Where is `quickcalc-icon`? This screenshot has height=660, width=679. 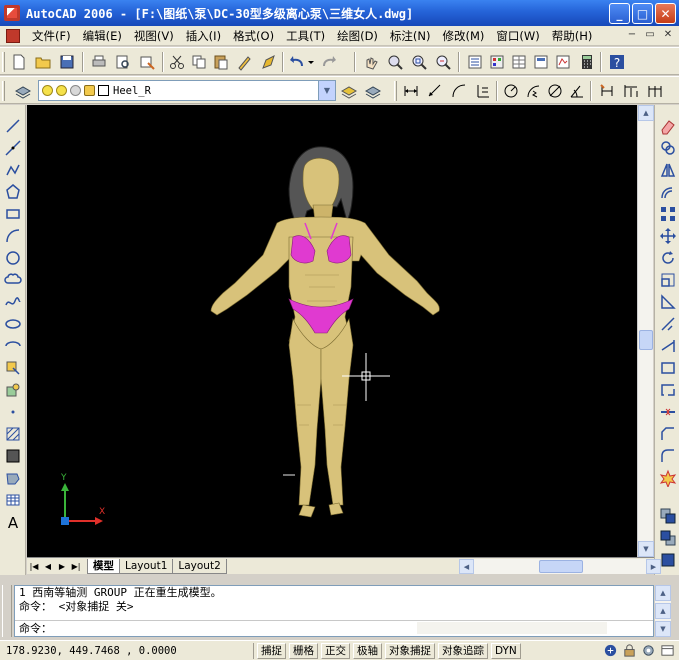
quickcalc-icon is located at coordinates (587, 62).